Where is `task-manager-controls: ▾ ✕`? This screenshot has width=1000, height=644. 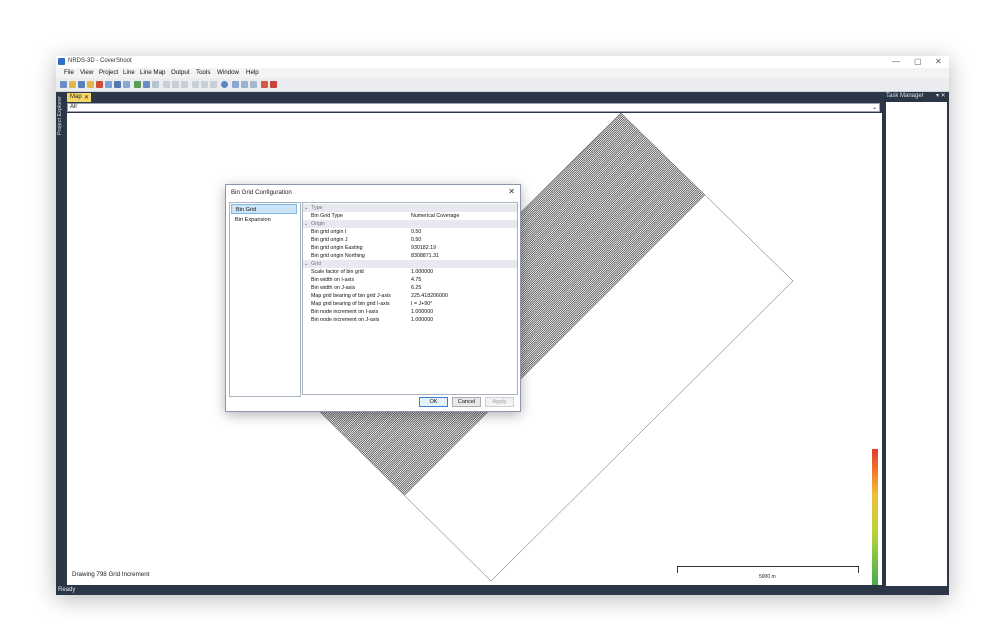
task-manager-controls: ▾ ✕ is located at coordinates (941, 95).